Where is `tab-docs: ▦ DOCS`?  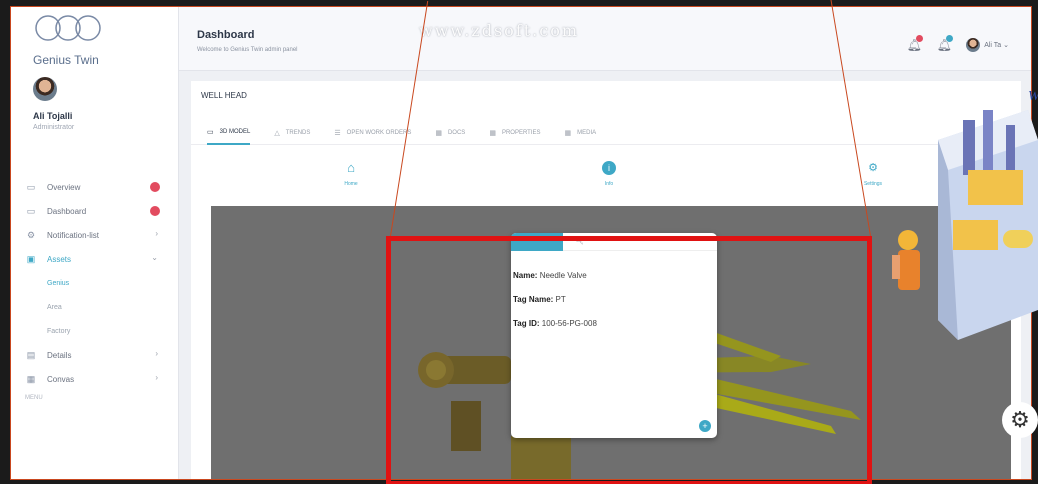 tab-docs: ▦ DOCS is located at coordinates (450, 133).